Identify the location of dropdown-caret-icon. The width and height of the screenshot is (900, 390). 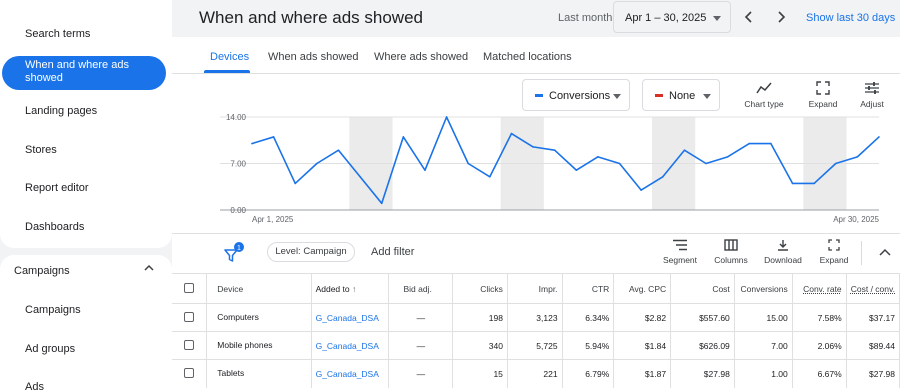
(717, 18).